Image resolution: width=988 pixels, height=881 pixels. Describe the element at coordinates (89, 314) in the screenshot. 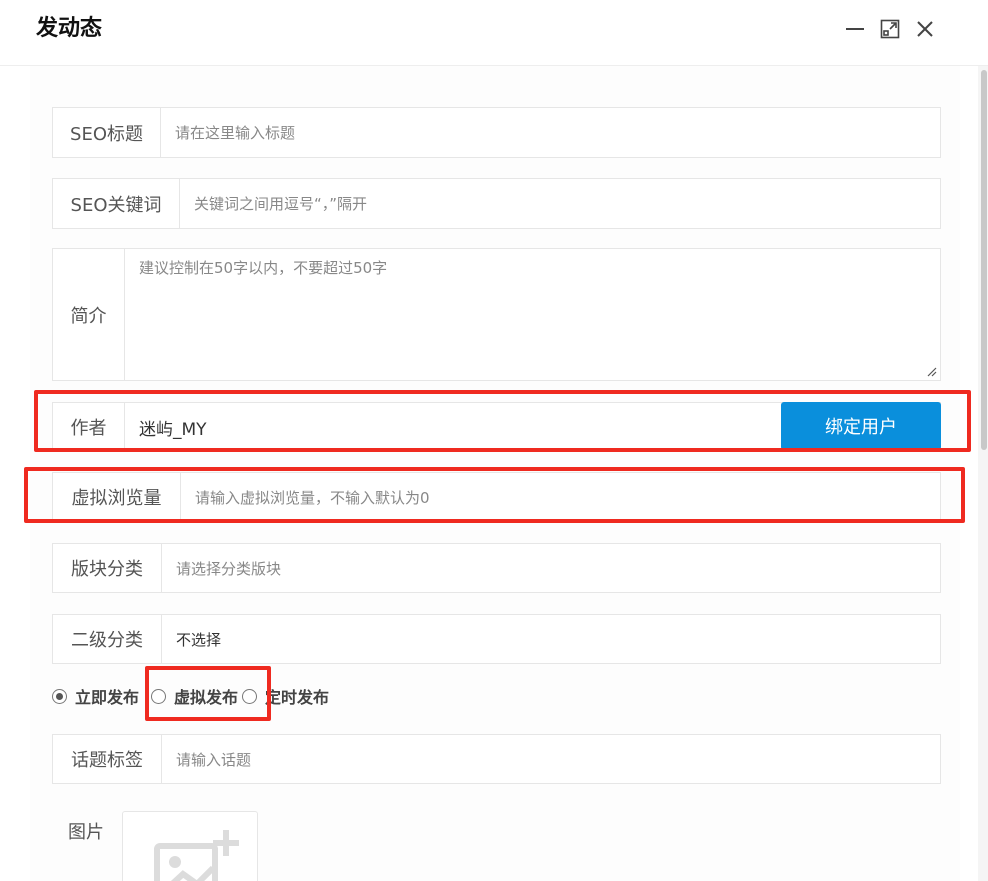

I see `summary-label: 简介` at that location.